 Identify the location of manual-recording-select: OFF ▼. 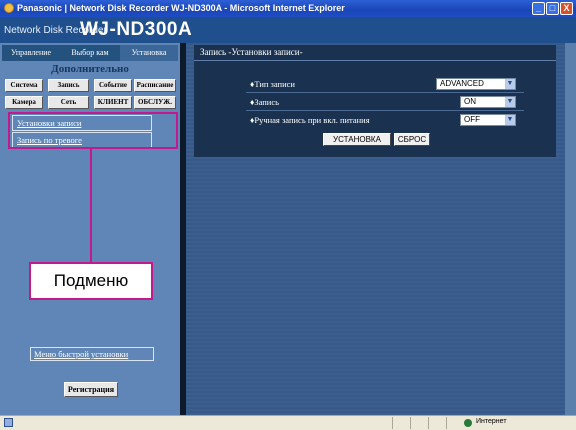
(488, 120).